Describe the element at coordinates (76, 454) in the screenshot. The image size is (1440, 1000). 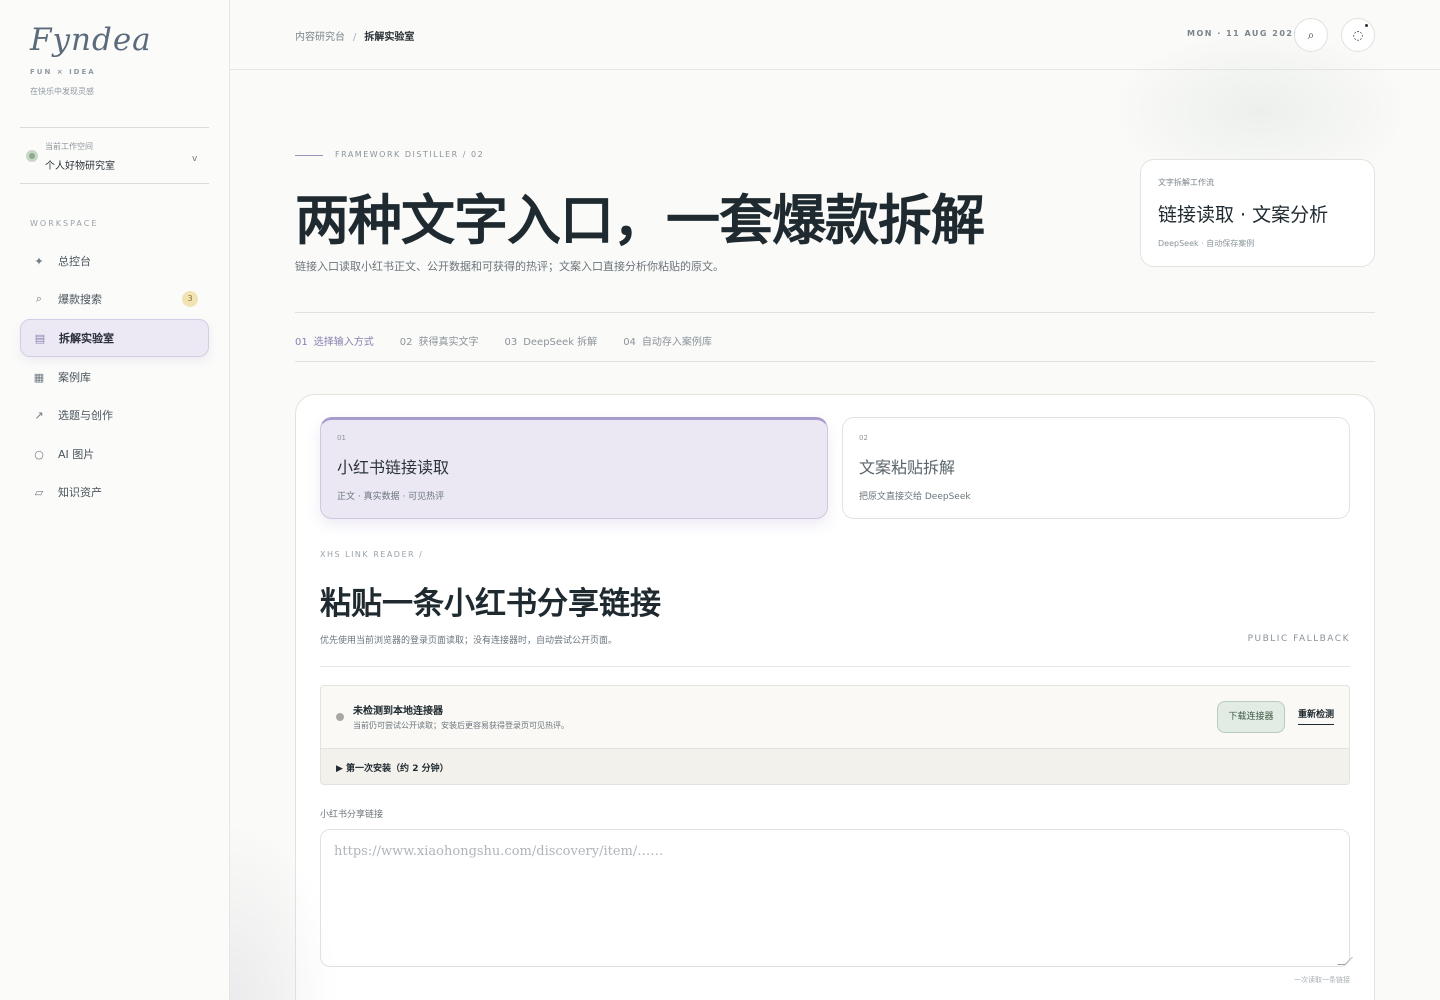
I see `sidebar-item-label: AI 图片` at that location.